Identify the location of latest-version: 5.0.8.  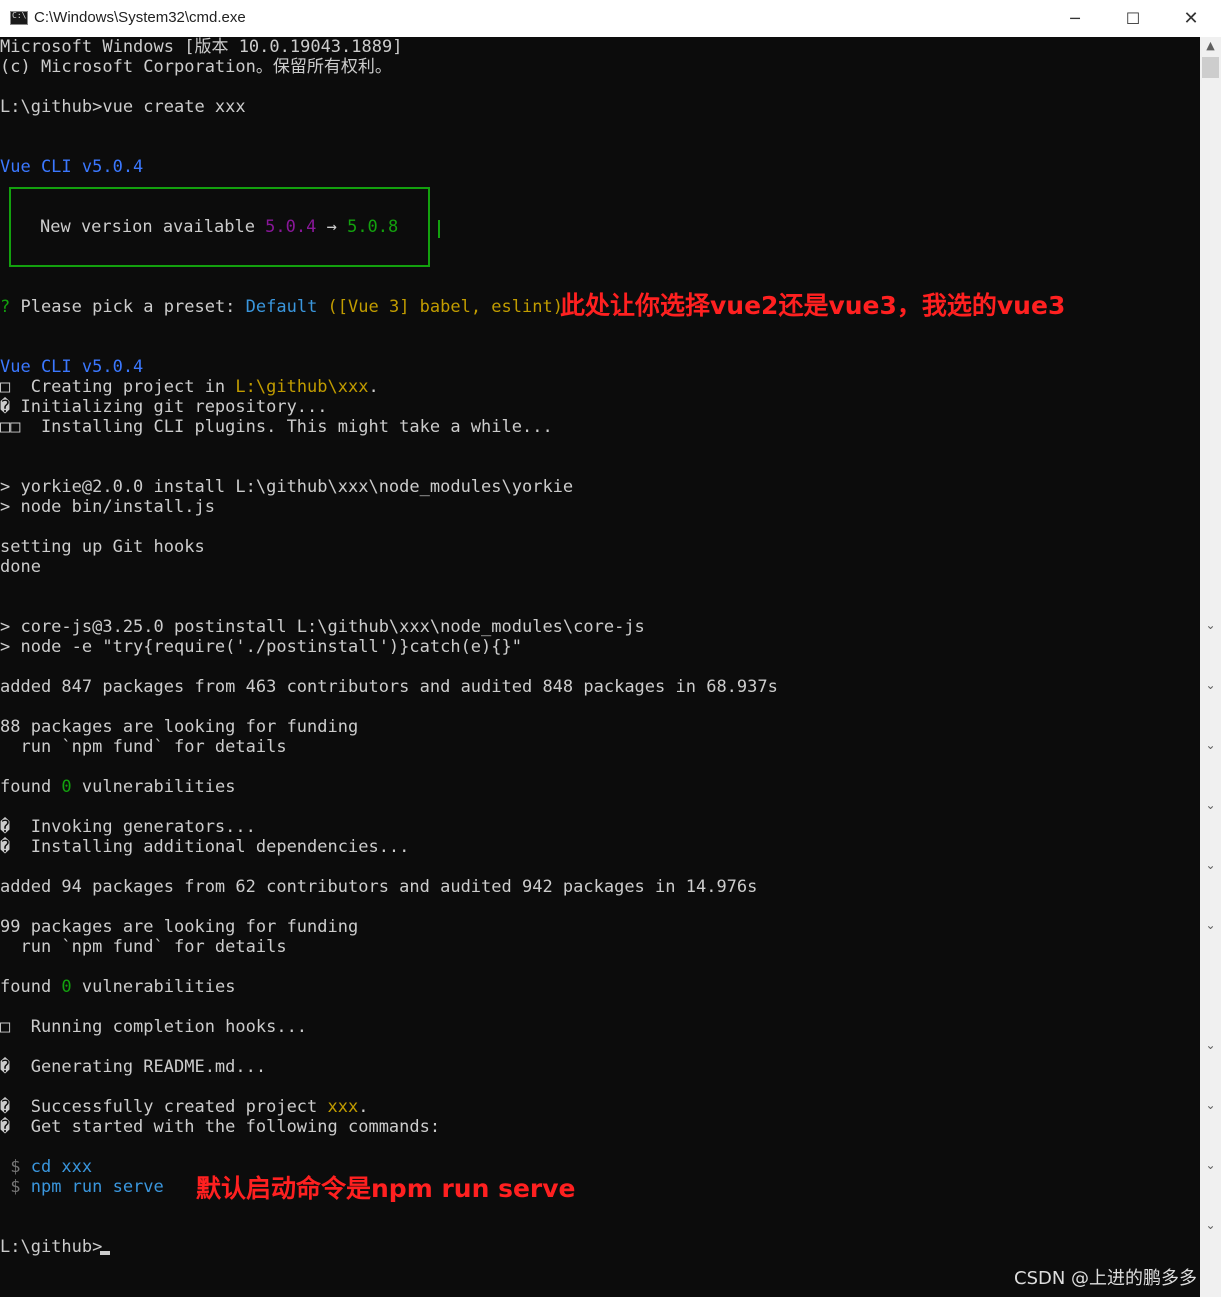
(373, 227).